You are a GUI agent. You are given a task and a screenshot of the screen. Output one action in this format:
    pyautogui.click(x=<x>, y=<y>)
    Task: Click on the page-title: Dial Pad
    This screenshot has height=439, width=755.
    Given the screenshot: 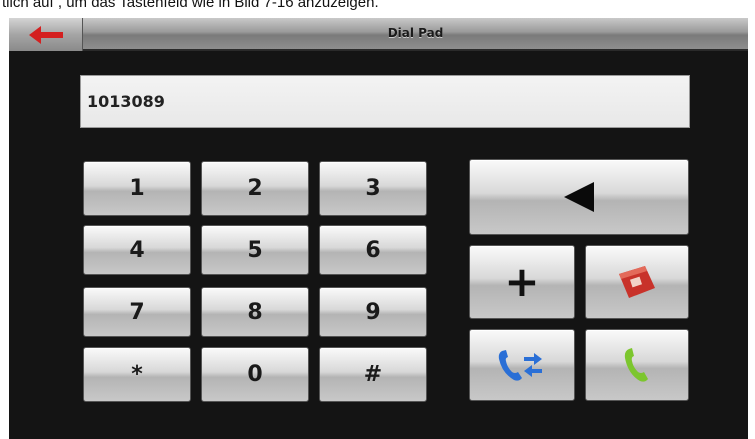 What is the action you would take?
    pyautogui.click(x=415, y=33)
    